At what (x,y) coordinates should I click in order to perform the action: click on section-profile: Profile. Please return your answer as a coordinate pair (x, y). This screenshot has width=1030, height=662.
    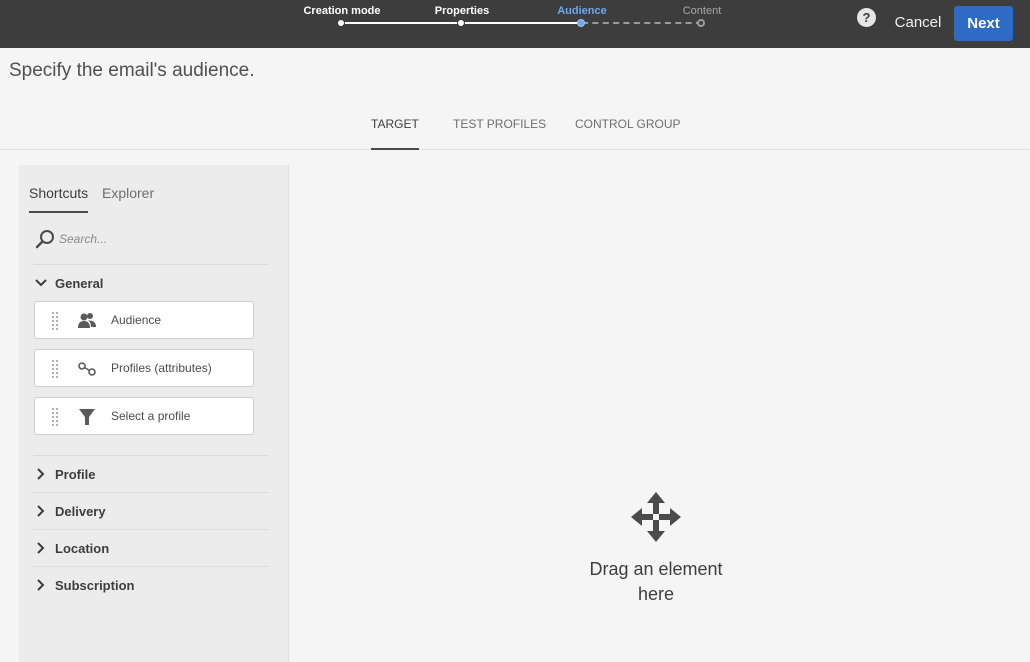
    Looking at the image, I should click on (151, 474).